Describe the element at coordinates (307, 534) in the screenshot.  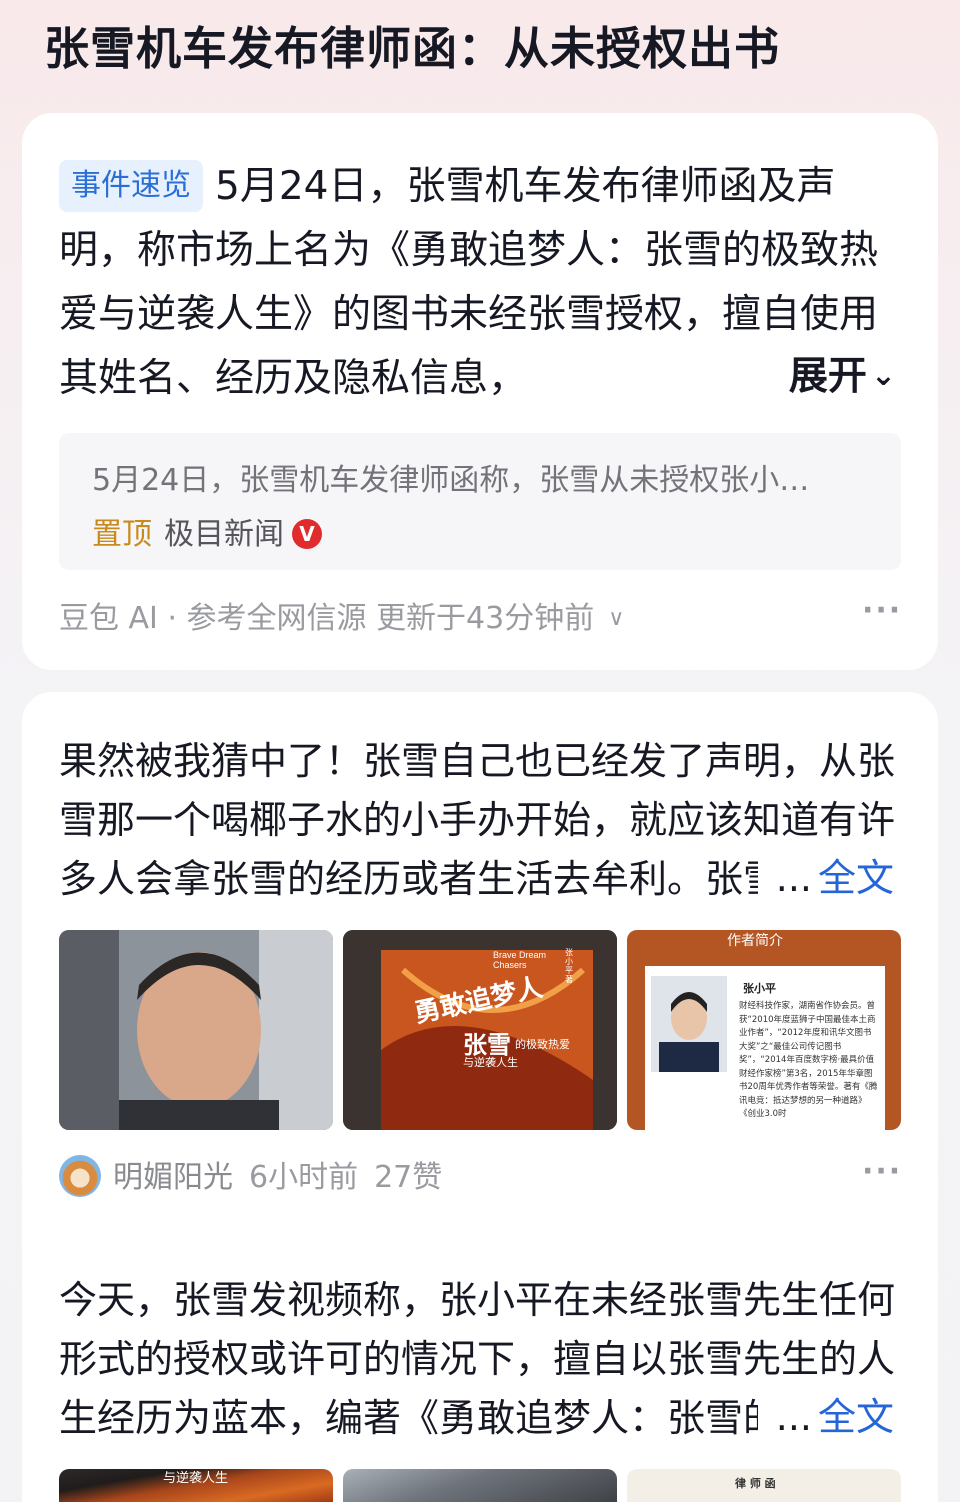
I see `verified-badge-icon: V` at that location.